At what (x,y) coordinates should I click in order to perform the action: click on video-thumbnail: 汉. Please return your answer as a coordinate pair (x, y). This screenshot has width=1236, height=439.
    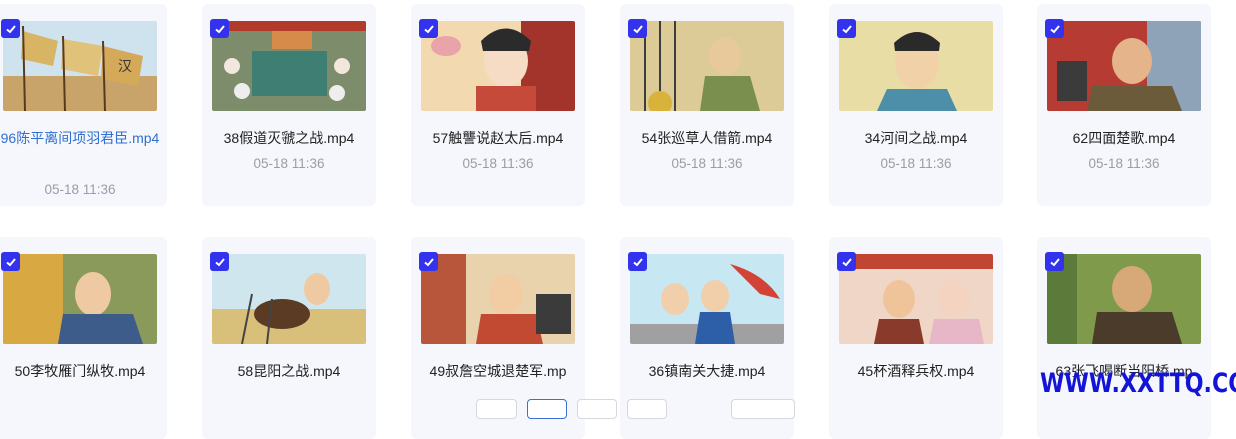
    Looking at the image, I should click on (80, 66).